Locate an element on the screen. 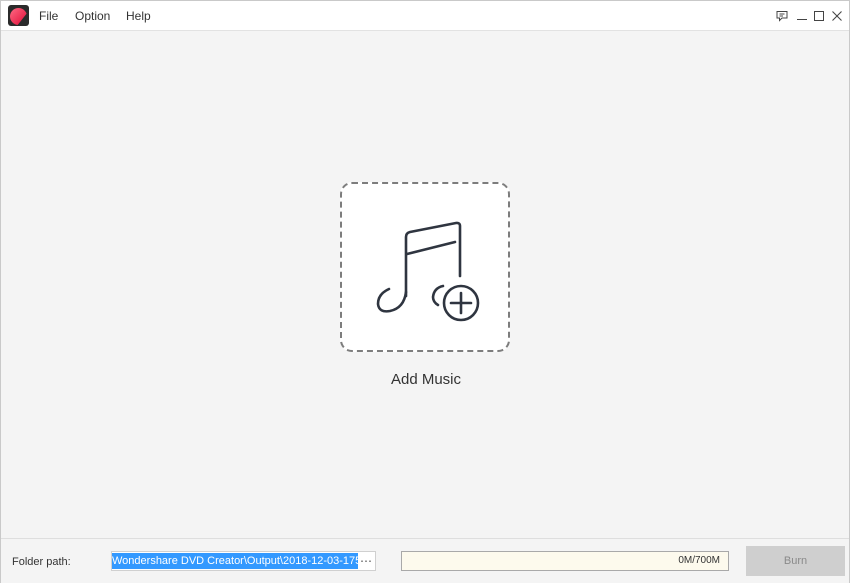 This screenshot has height=583, width=850. maximize-button is located at coordinates (819, 16).